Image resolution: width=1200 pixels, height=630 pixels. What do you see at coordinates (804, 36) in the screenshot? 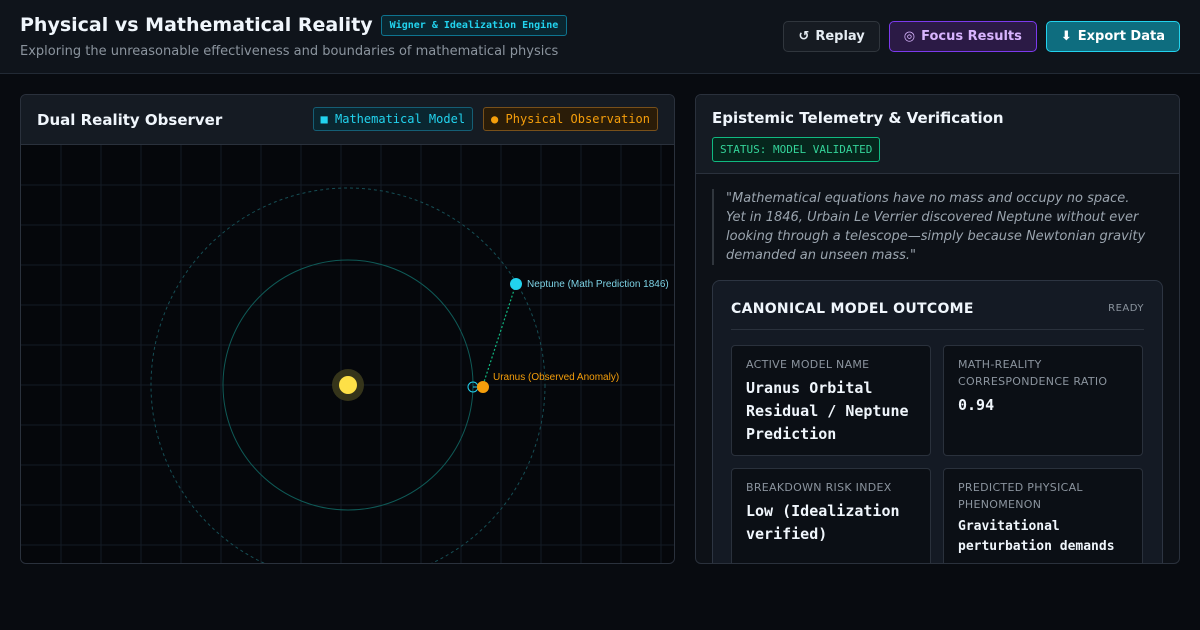
I see `replay-icon: ↺` at bounding box center [804, 36].